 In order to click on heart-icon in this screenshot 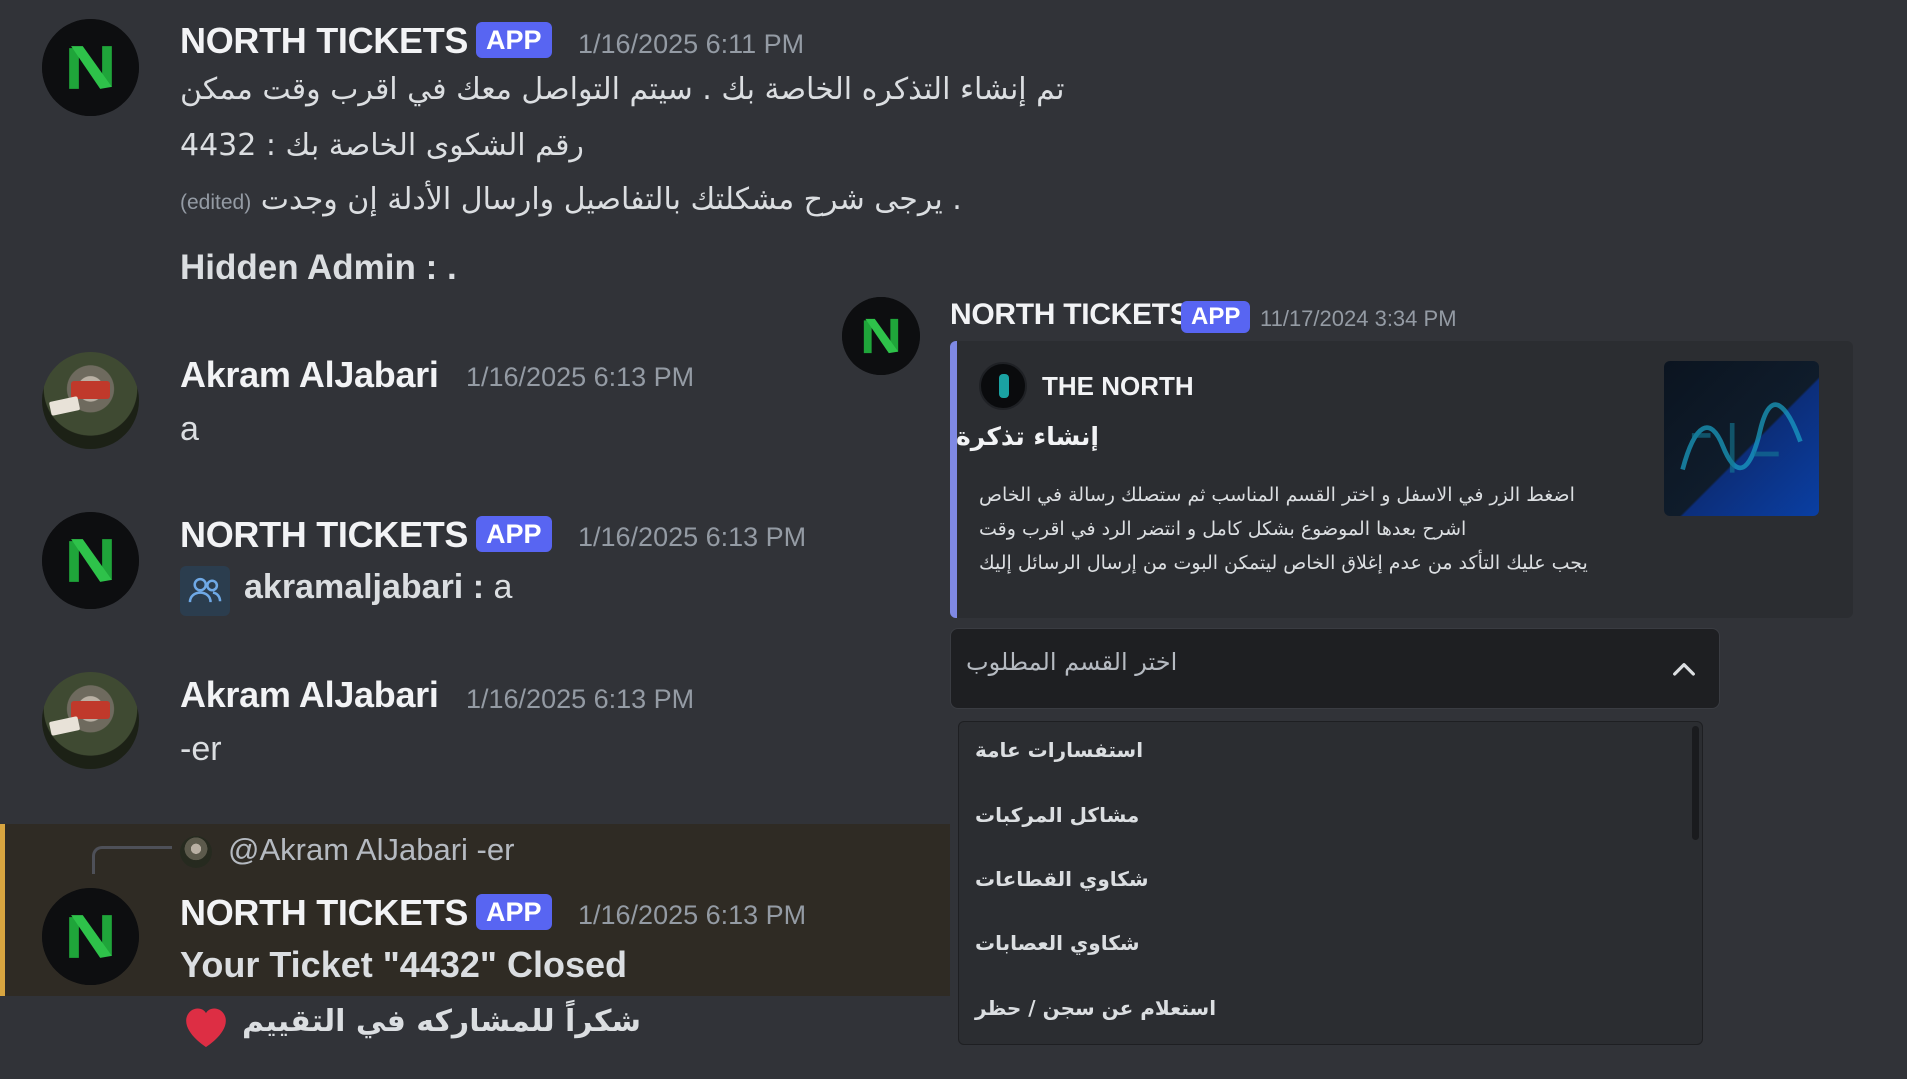, I will do `click(206, 1027)`.